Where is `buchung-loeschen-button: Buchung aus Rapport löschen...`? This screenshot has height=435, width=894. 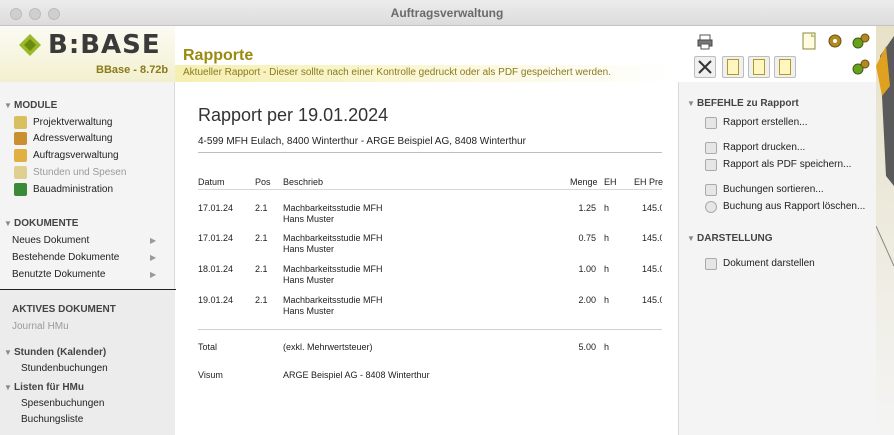 buchung-loeschen-button: Buchung aus Rapport löschen... is located at coordinates (794, 206).